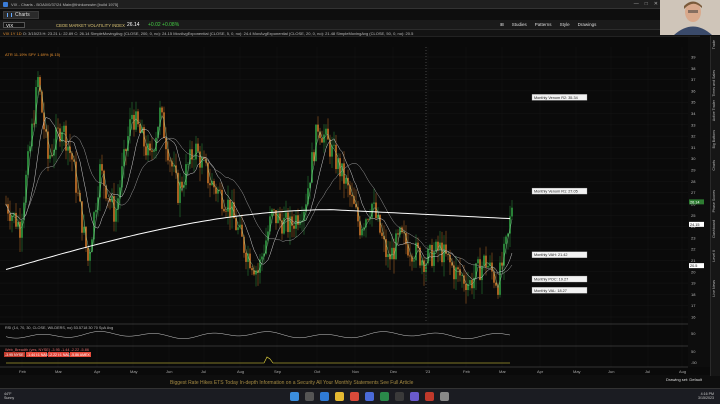 This screenshot has height=404, width=720. Describe the element at coordinates (690, 17) in the screenshot. I see `webcam-overlay` at that location.